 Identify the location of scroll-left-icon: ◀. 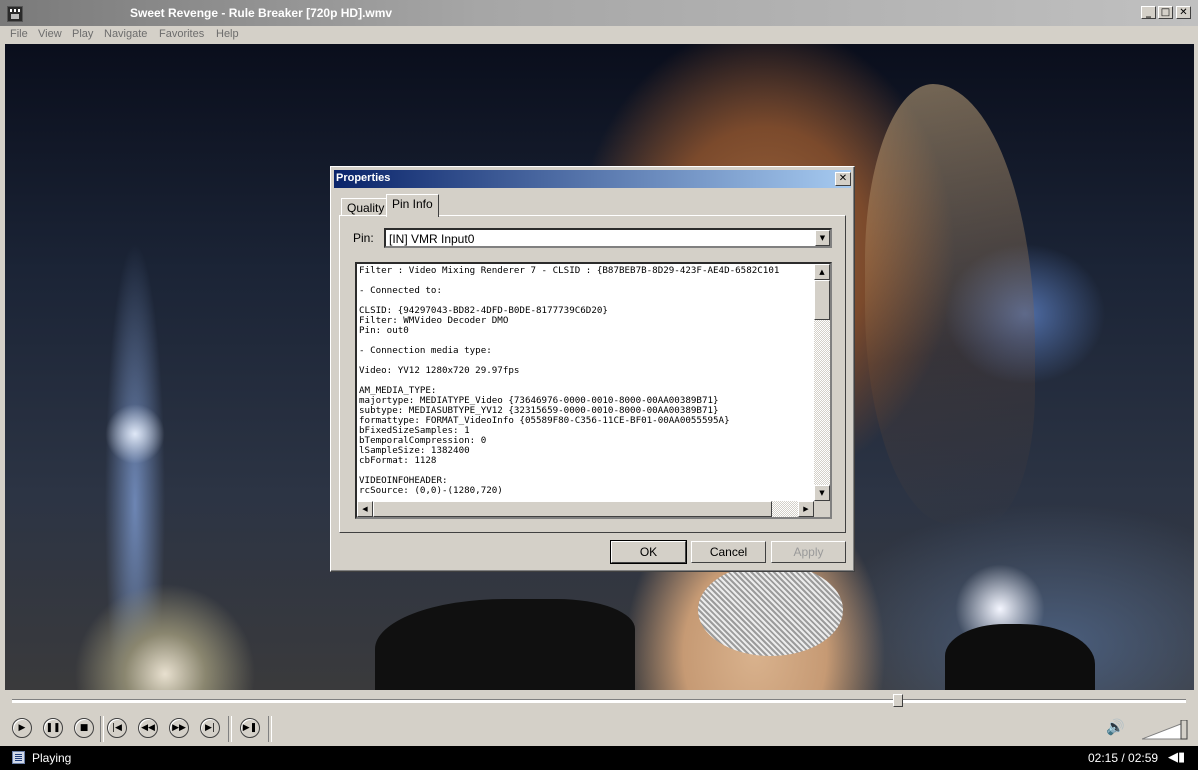
(365, 509).